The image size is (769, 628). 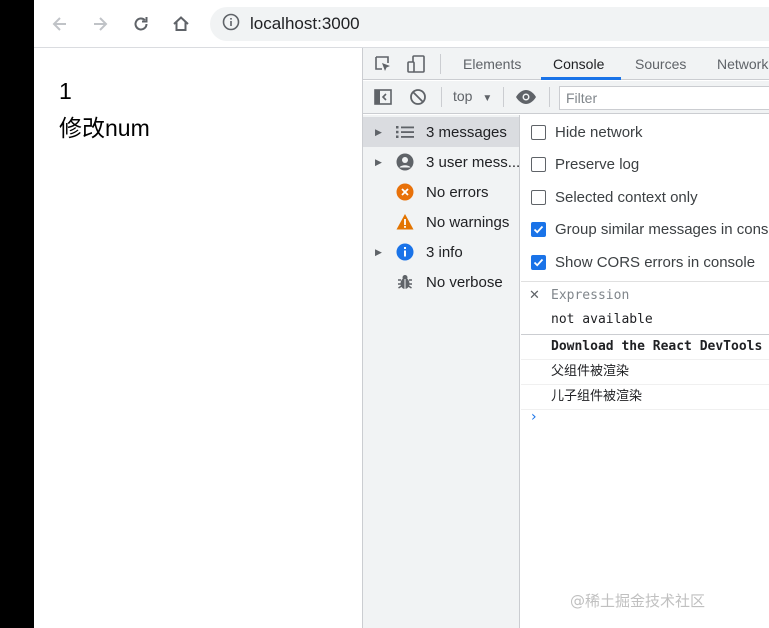 What do you see at coordinates (660, 64) in the screenshot?
I see `tab-sources: Sources` at bounding box center [660, 64].